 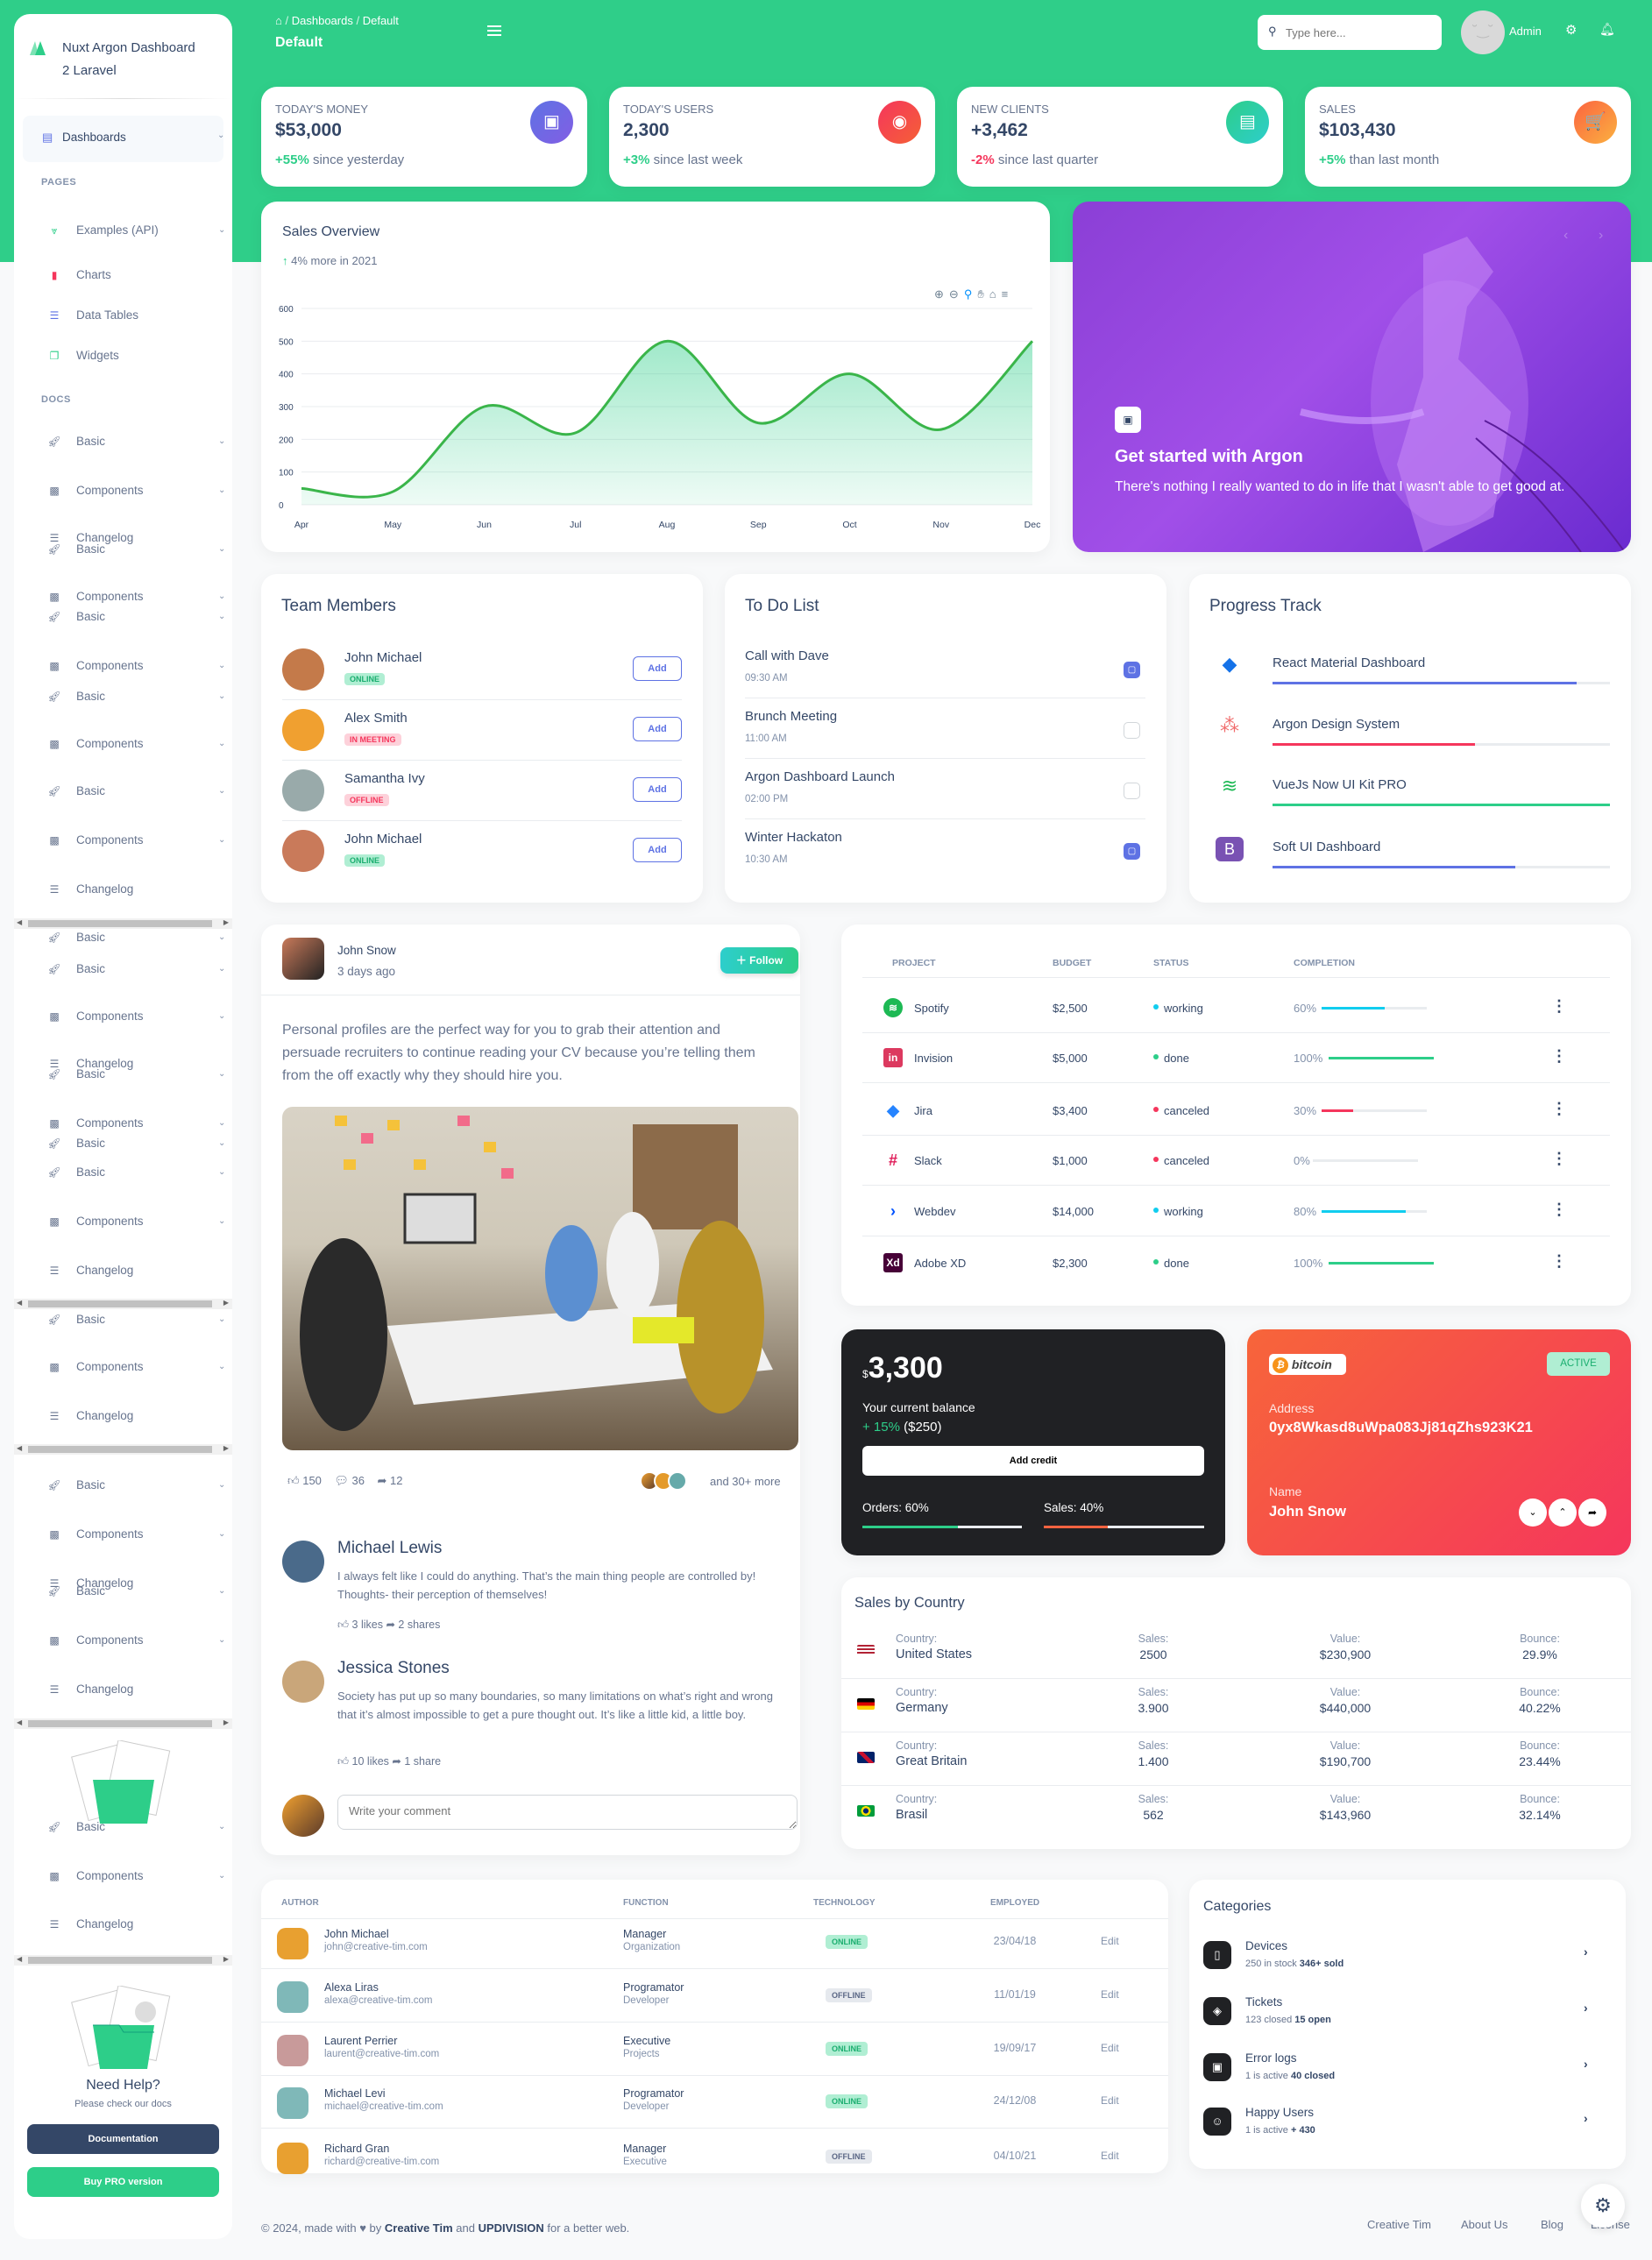 I want to click on comment-icon: 💬︎, so click(x=341, y=1480).